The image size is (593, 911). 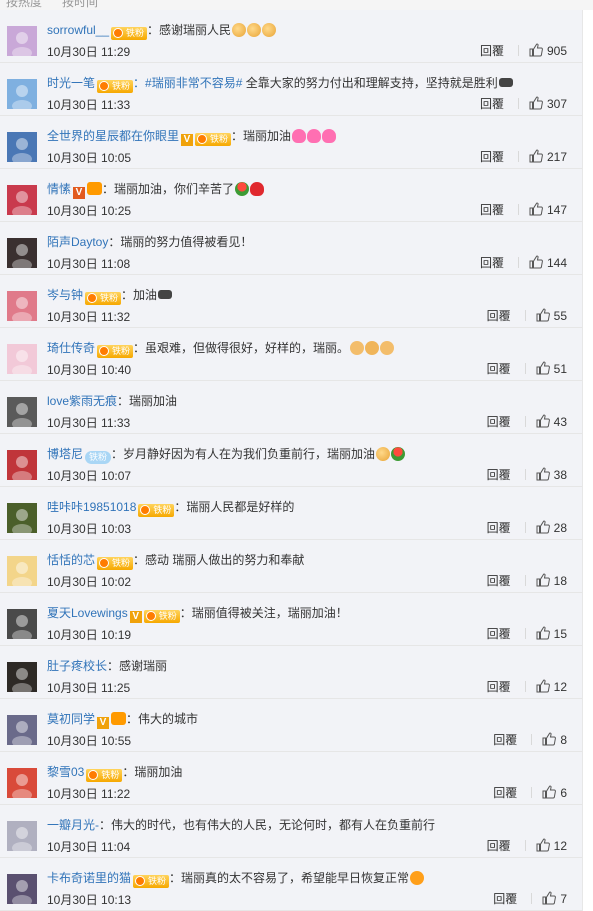 What do you see at coordinates (80, 5) in the screenshot?
I see `tab-time: 按时间` at bounding box center [80, 5].